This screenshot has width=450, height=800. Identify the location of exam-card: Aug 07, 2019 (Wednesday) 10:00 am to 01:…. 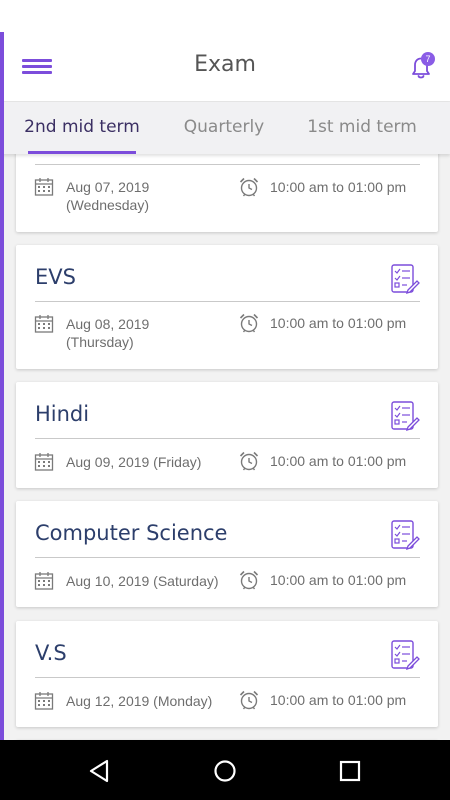
(227, 193).